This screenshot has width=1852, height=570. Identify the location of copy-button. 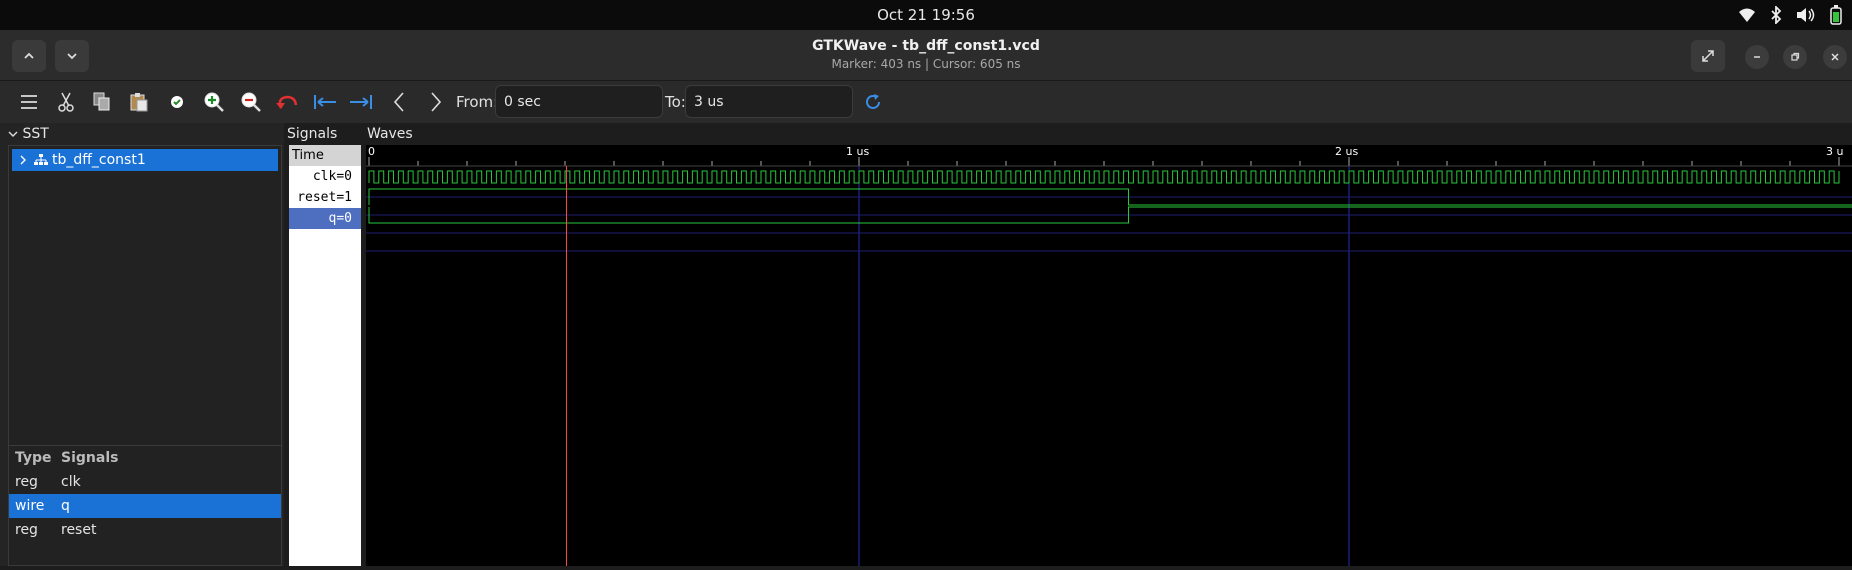
(102, 102).